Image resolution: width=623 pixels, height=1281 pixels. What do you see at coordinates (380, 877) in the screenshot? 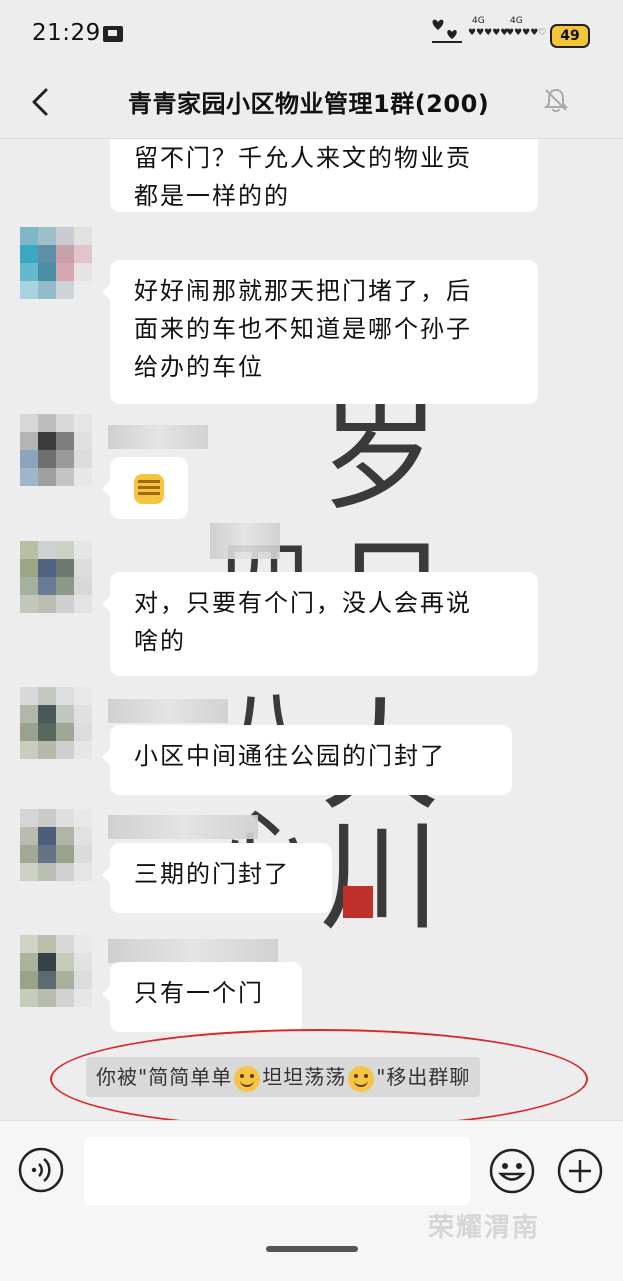
I see `wallpaper-glyph: 川` at bounding box center [380, 877].